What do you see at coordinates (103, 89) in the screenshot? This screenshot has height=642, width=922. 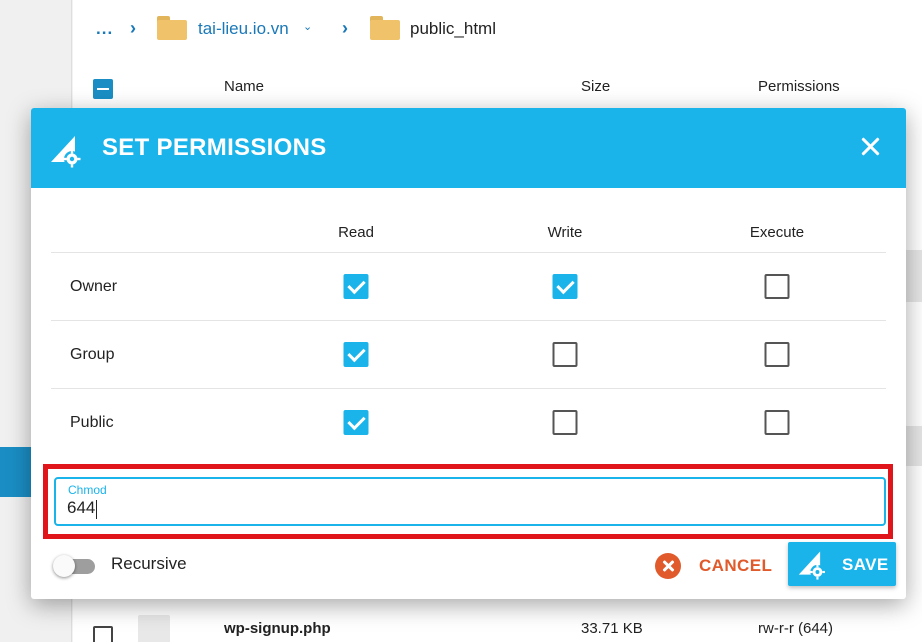 I see `select-all-checkbox` at bounding box center [103, 89].